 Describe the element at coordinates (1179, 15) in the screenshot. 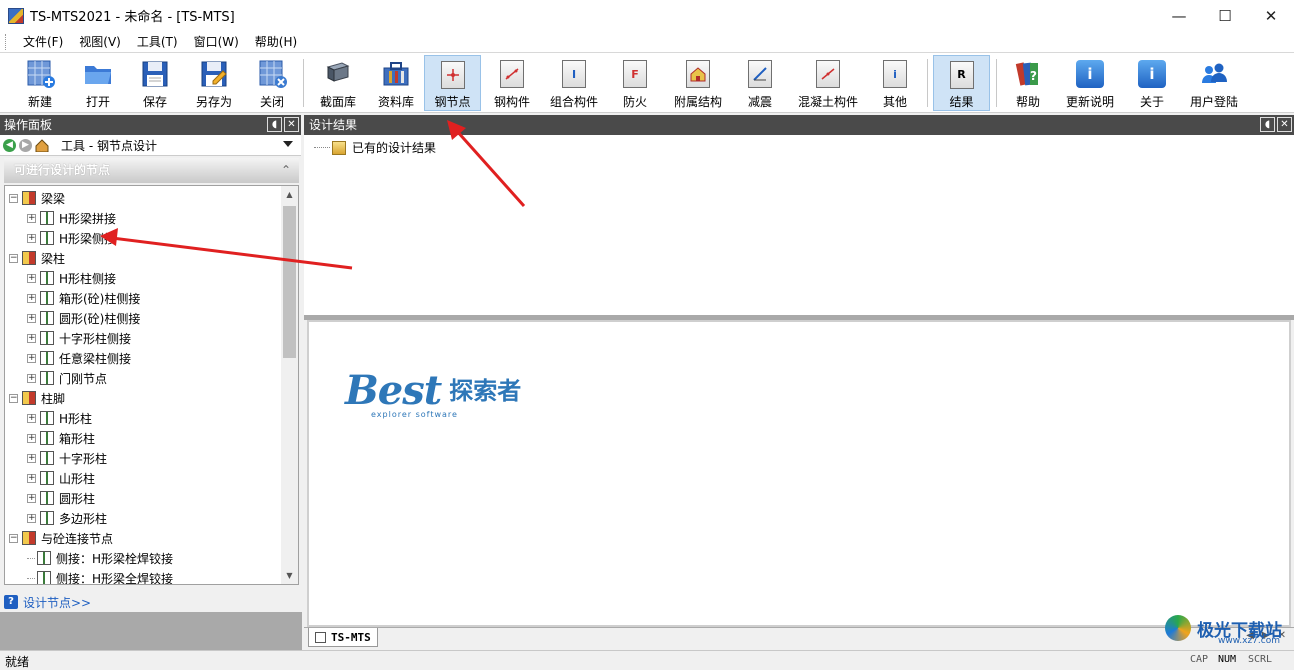

I see `minimize-button: —` at that location.